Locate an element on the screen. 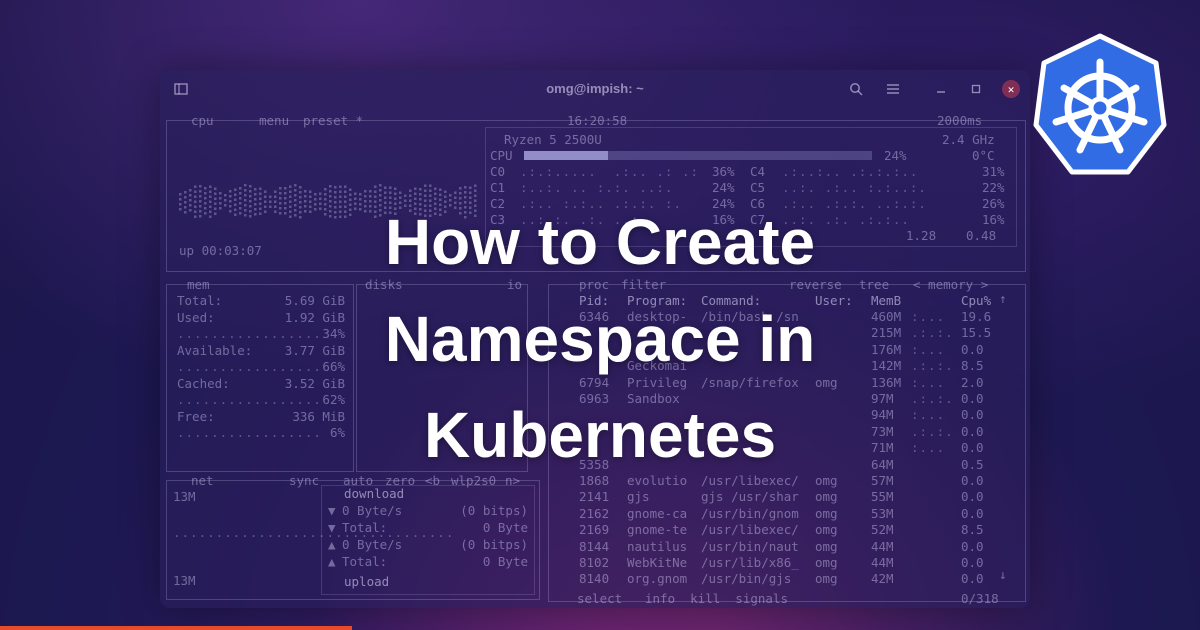 The image size is (1200, 630). core-pct: 22% is located at coordinates (993, 187).